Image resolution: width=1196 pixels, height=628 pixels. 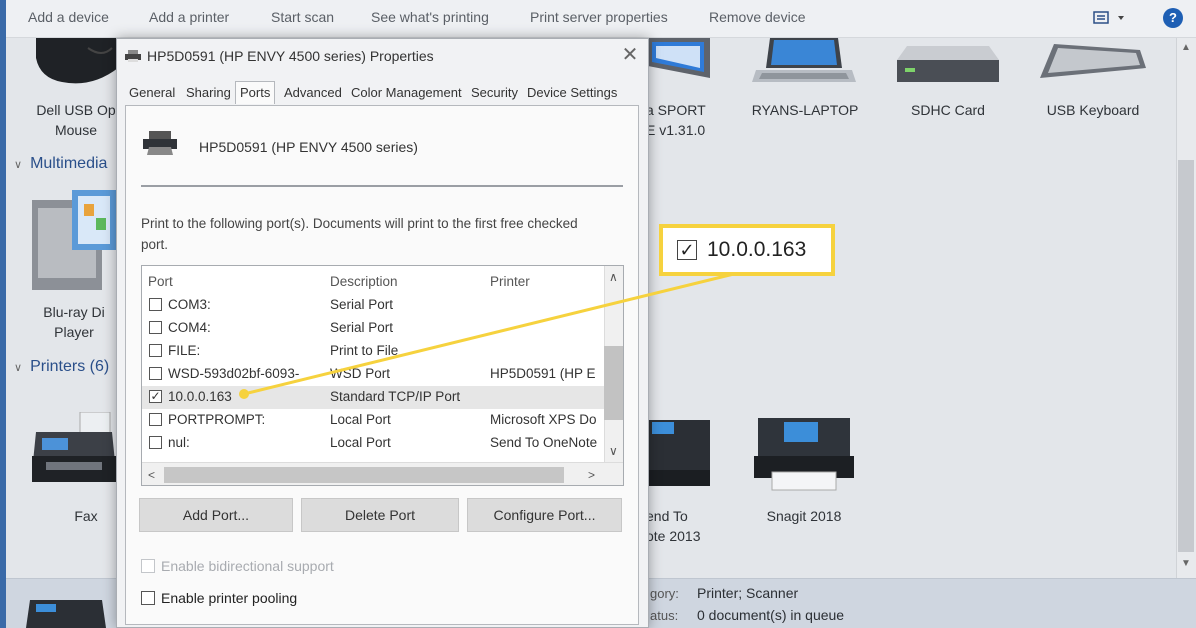 I want to click on tablet-icon, so click(x=679, y=60).